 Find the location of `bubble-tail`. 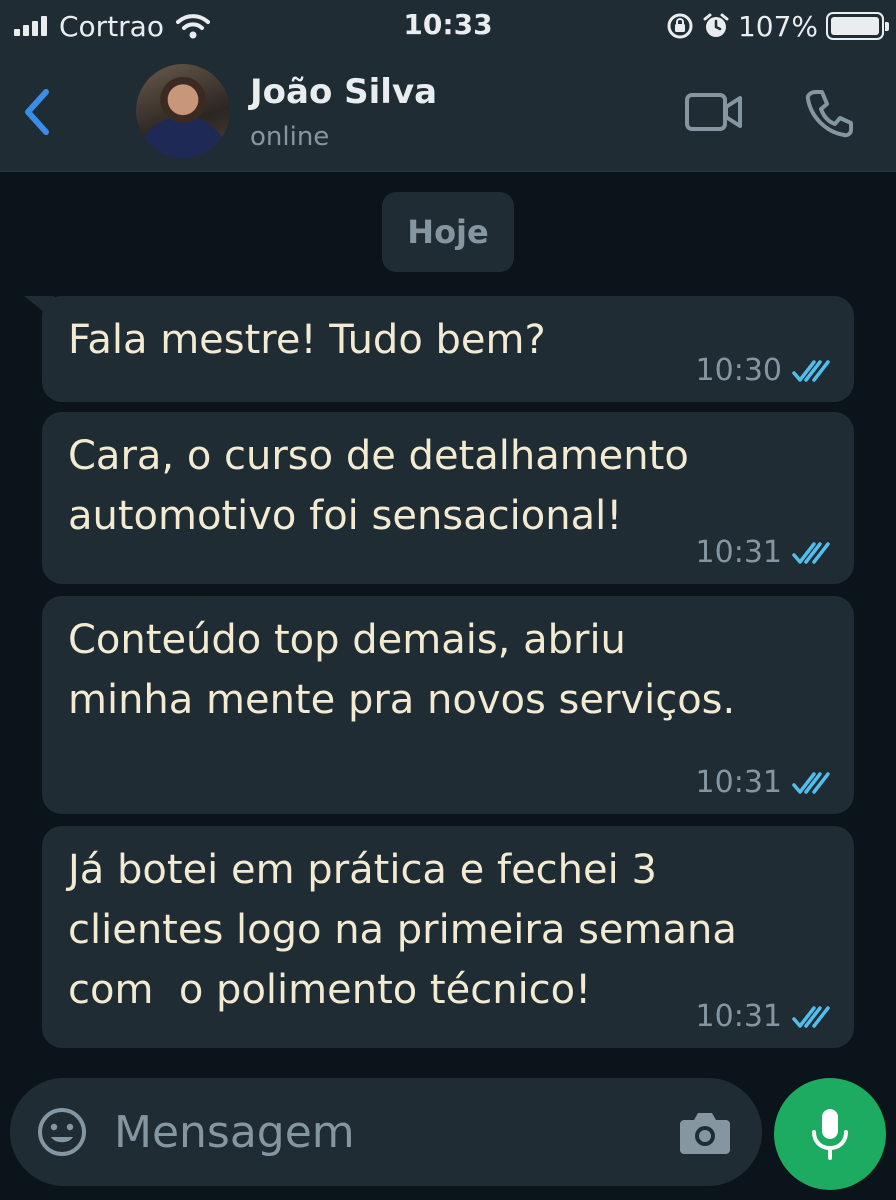

bubble-tail is located at coordinates (39, 308).